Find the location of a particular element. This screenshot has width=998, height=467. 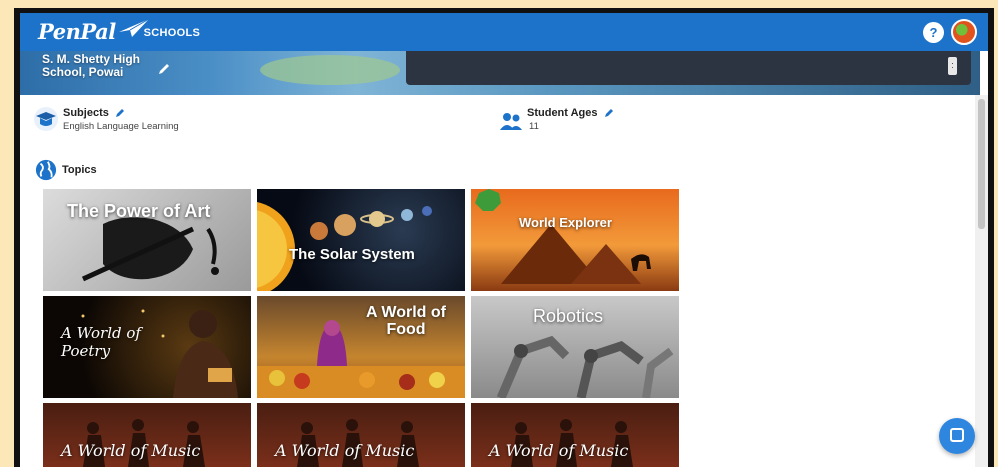

help-icon: ? is located at coordinates (933, 32).